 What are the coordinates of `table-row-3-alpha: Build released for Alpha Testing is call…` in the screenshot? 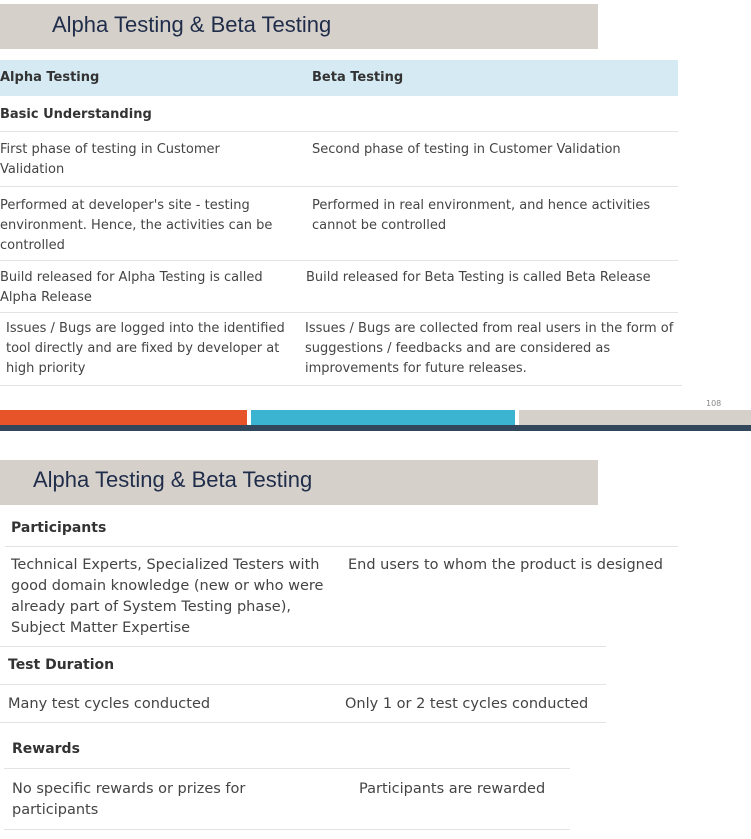 It's located at (131, 287).